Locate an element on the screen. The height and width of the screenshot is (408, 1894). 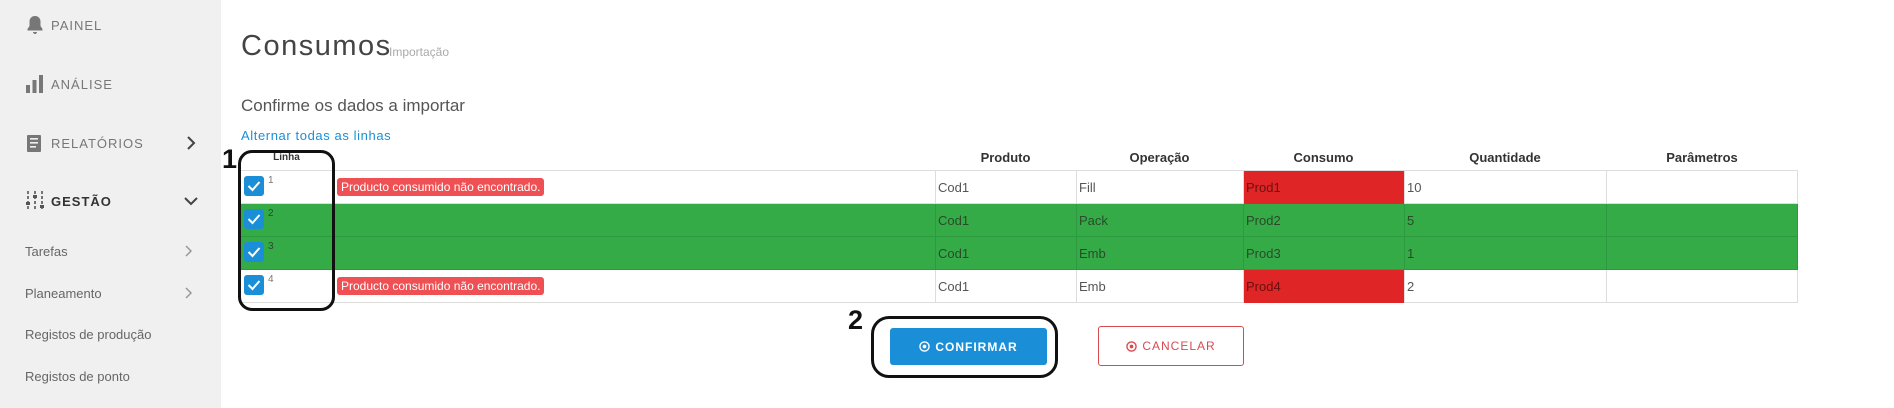
annotation-number-2: 2 is located at coordinates (856, 320).